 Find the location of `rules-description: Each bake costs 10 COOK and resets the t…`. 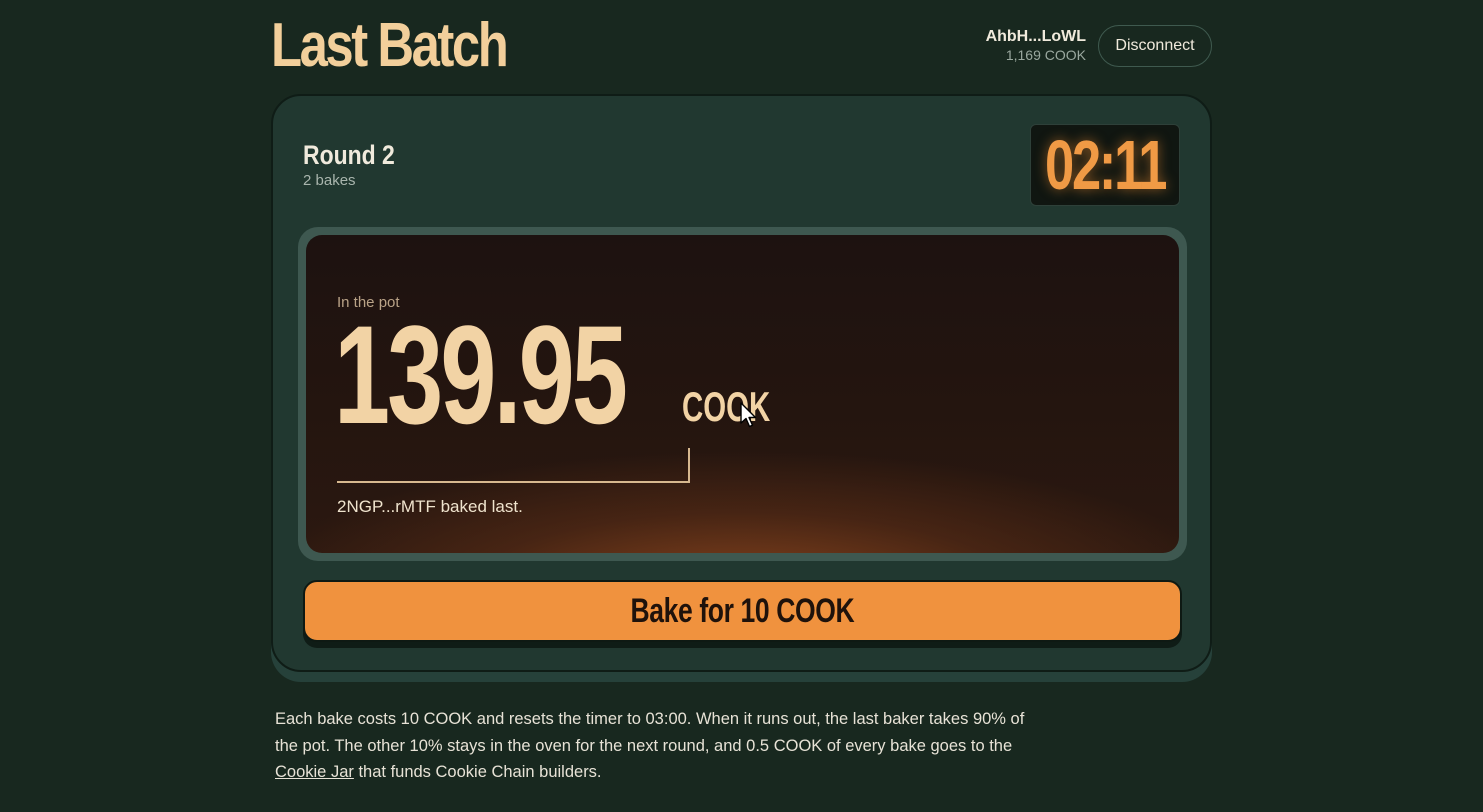

rules-description: Each bake costs 10 COOK and resets the t… is located at coordinates (660, 746).